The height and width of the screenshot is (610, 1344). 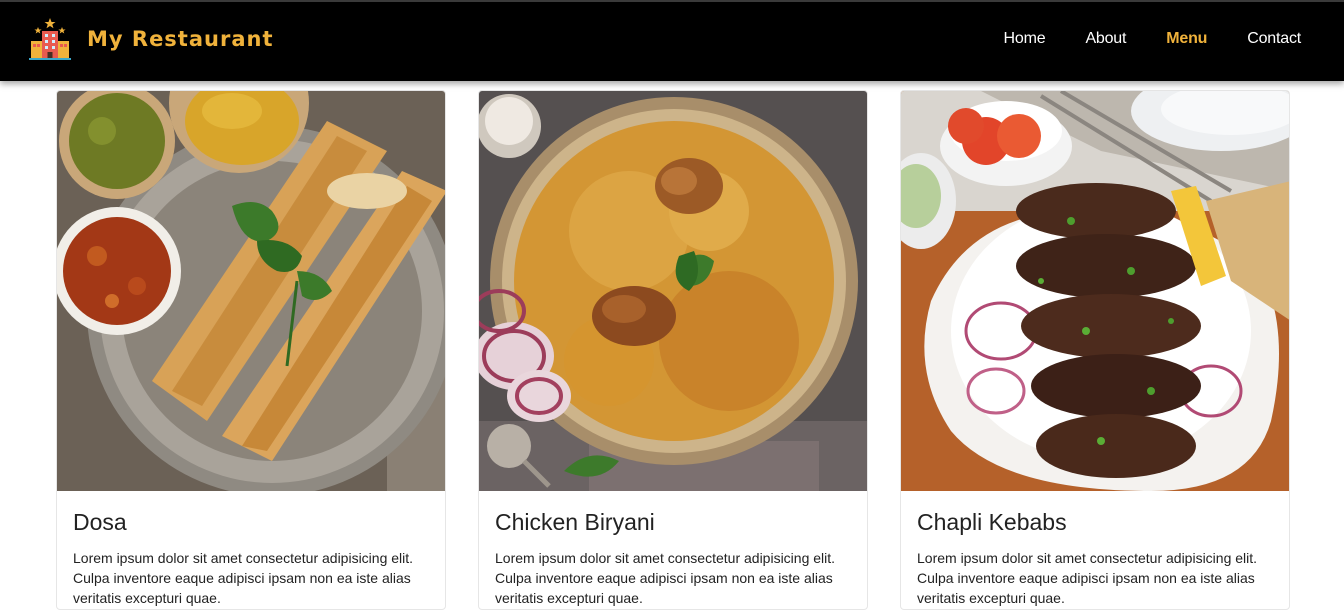 I want to click on nav-about-link: About, so click(x=1105, y=39).